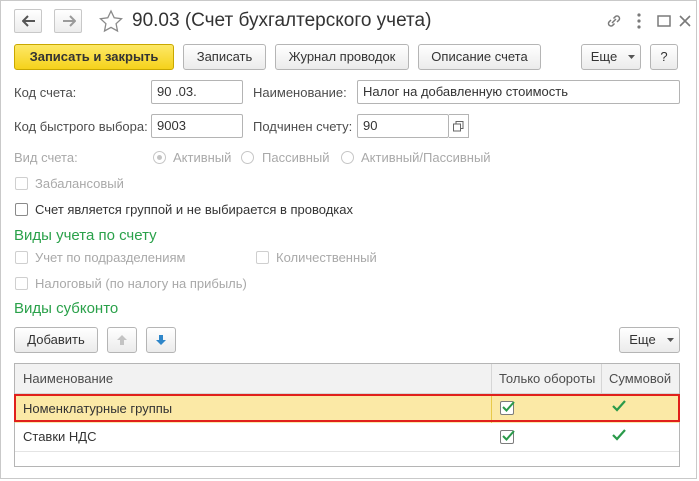 The image size is (699, 481). What do you see at coordinates (326, 257) in the screenshot?
I see `quantitative-label: Количественный` at bounding box center [326, 257].